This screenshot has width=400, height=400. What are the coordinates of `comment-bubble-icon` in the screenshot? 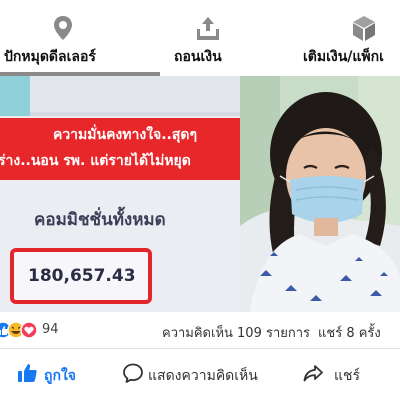 It's located at (133, 373).